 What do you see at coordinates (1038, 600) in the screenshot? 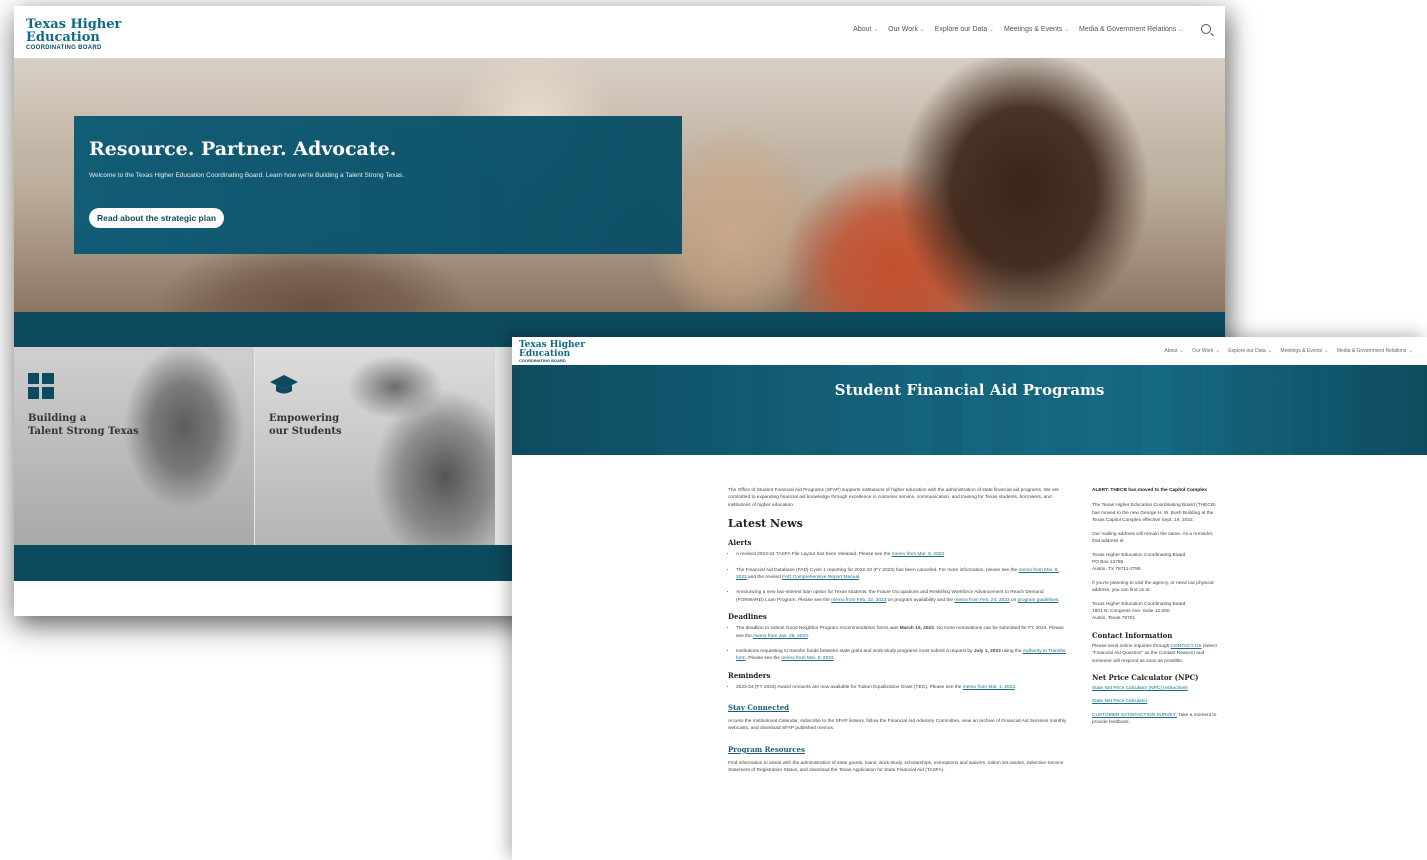
I see `program-guidelines-link: program guidelines` at bounding box center [1038, 600].